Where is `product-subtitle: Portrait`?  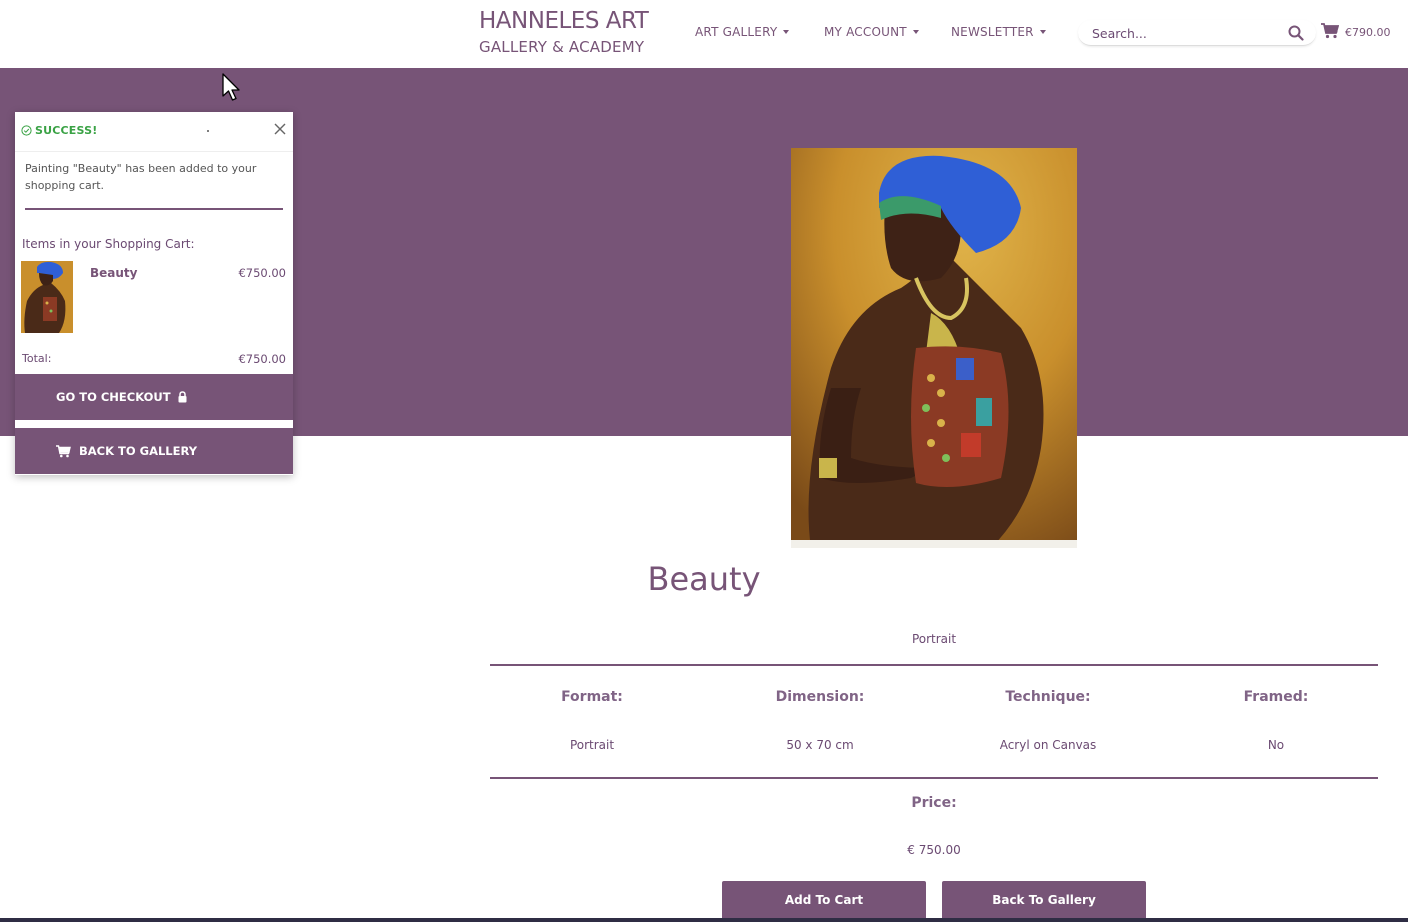 product-subtitle: Portrait is located at coordinates (934, 639).